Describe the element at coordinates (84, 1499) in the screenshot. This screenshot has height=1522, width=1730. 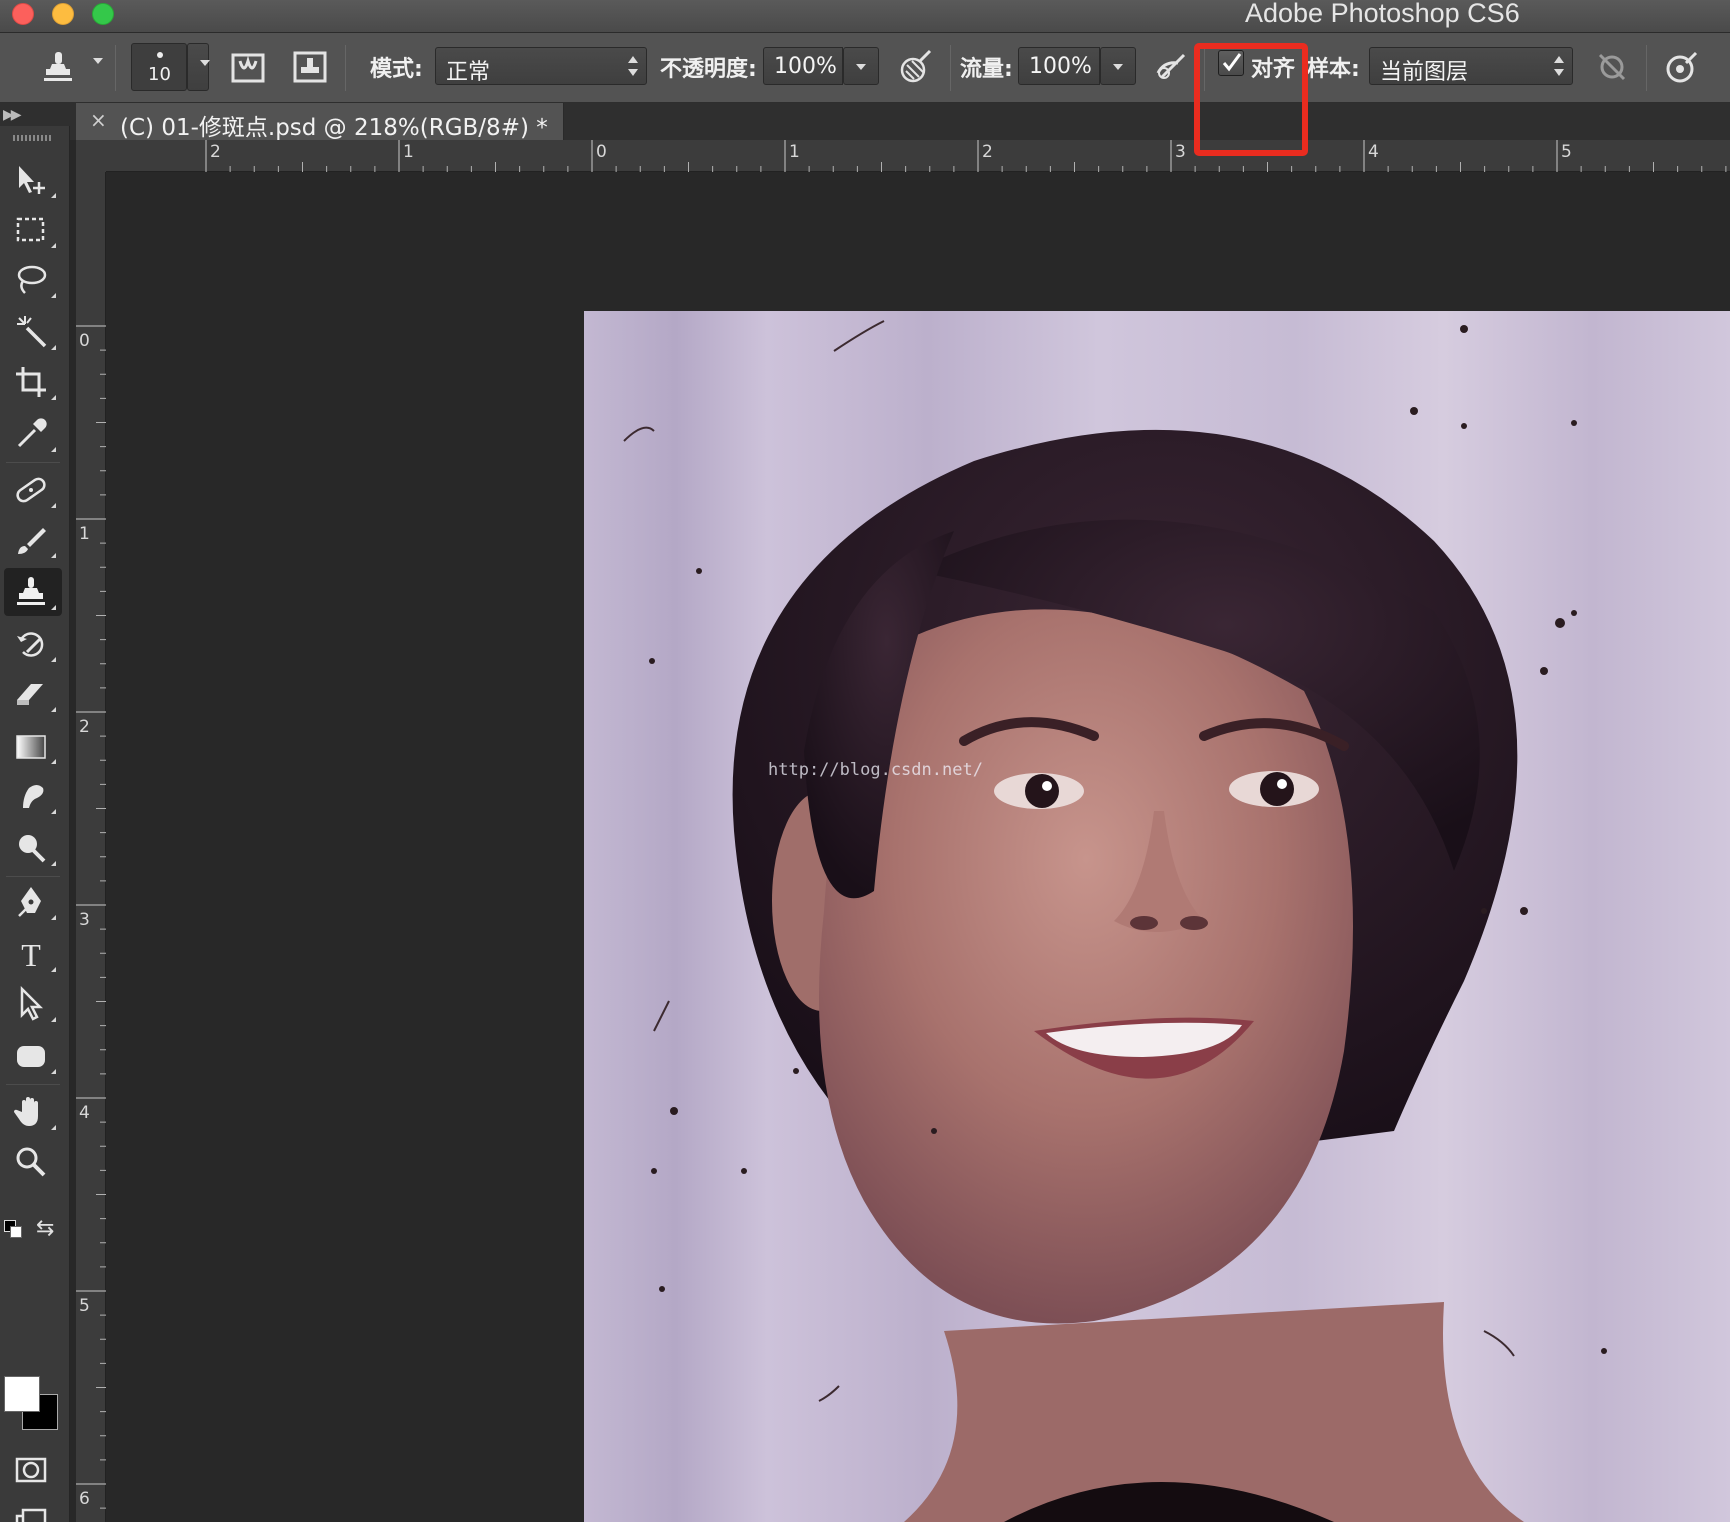
I see `ruler-label: 6` at that location.